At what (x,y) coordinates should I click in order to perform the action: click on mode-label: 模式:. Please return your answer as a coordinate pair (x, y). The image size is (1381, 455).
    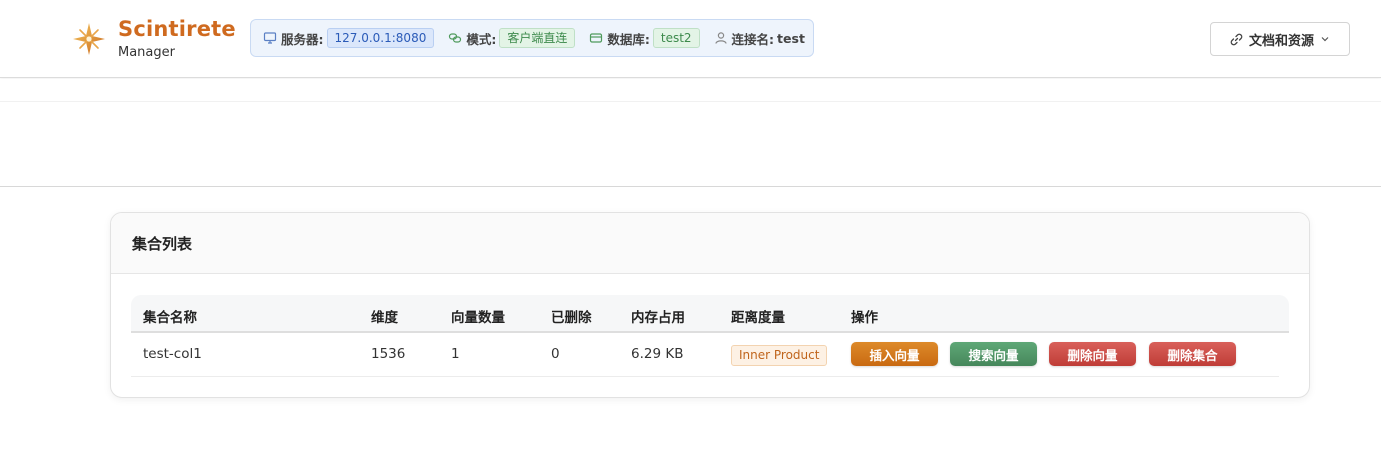
    Looking at the image, I should click on (481, 39).